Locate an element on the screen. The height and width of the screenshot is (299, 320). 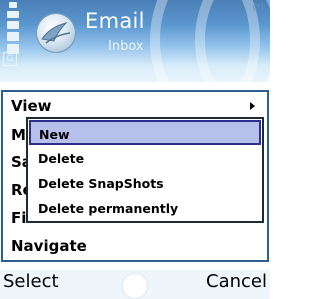
submenu-item-delete-snapshots: Delete SnapShots is located at coordinates (145, 183).